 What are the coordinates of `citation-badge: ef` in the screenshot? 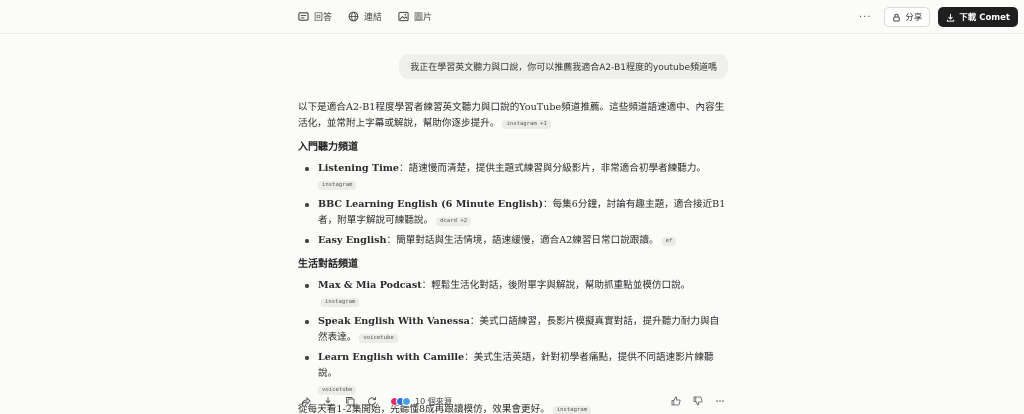 It's located at (669, 241).